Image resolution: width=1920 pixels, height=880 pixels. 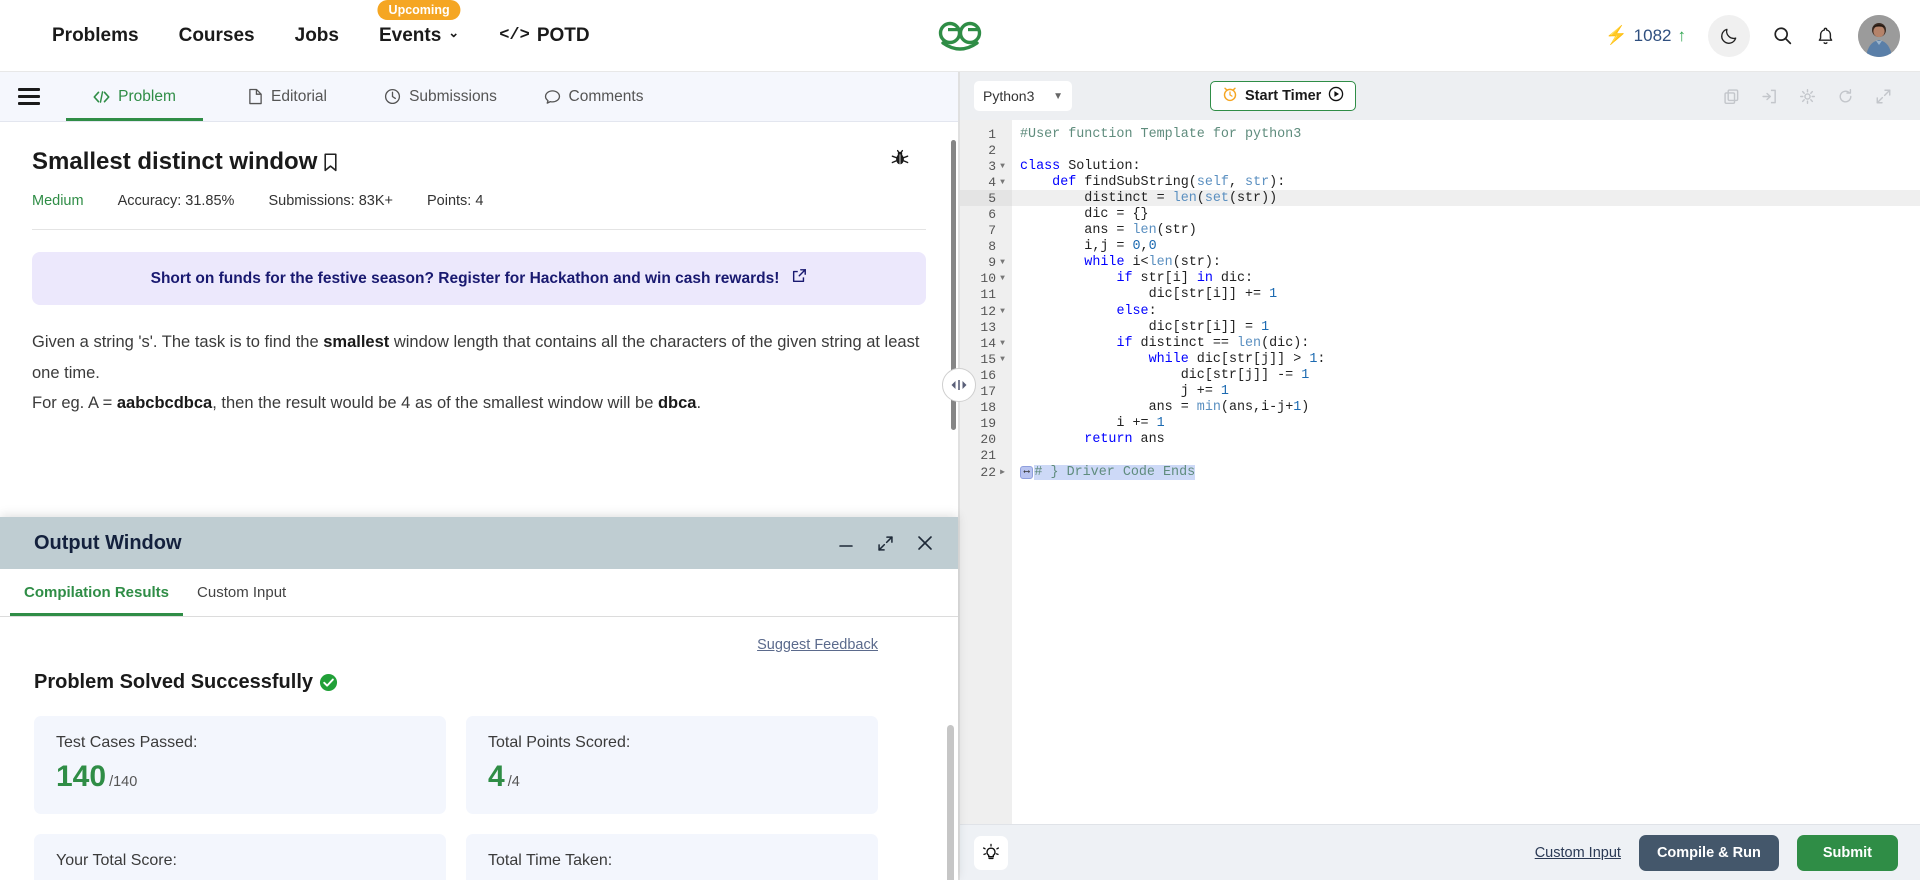 What do you see at coordinates (97, 592) in the screenshot?
I see `tab-compilation-results: Compilation Results` at bounding box center [97, 592].